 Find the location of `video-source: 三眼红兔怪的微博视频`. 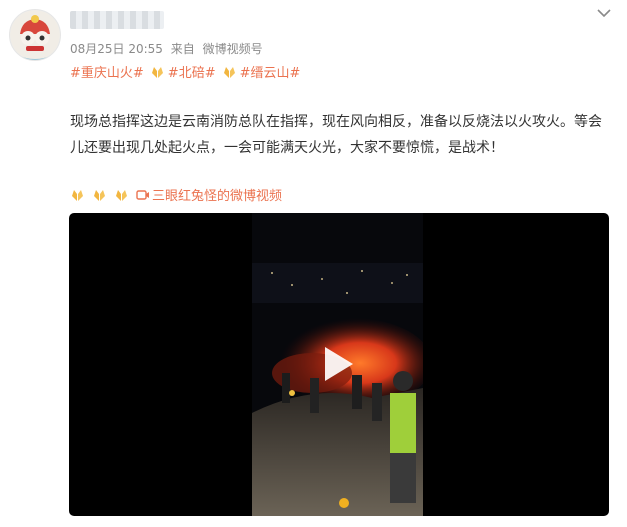

video-source: 三眼红兔怪的微博视频 is located at coordinates (176, 194).